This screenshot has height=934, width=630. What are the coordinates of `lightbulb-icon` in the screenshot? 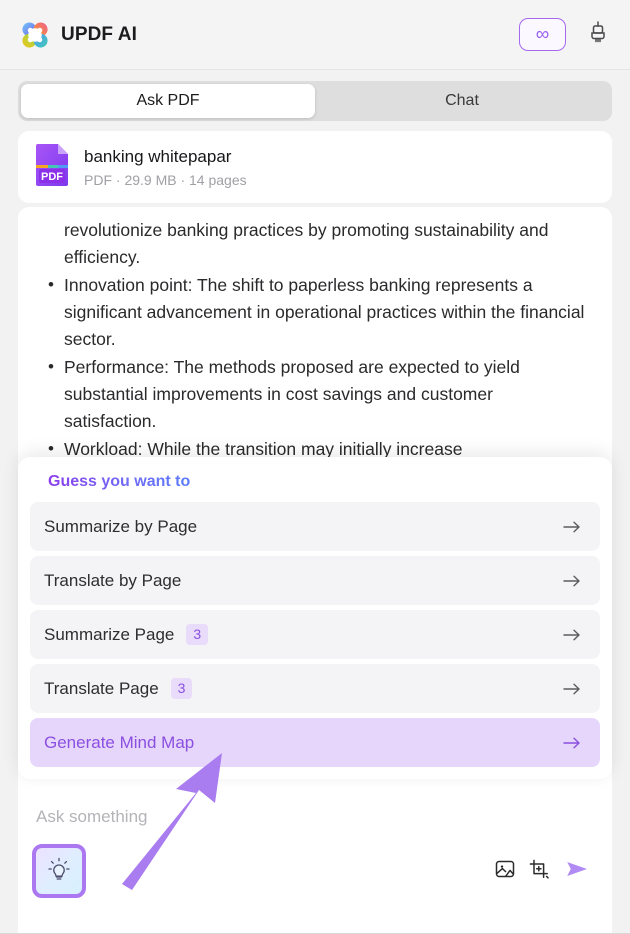 It's located at (59, 871).